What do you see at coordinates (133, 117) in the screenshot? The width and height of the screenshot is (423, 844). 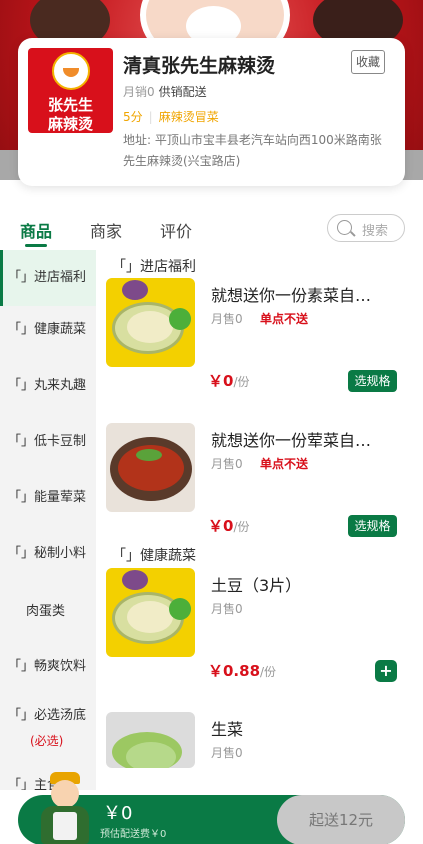 I see `shop-rating: 5分` at bounding box center [133, 117].